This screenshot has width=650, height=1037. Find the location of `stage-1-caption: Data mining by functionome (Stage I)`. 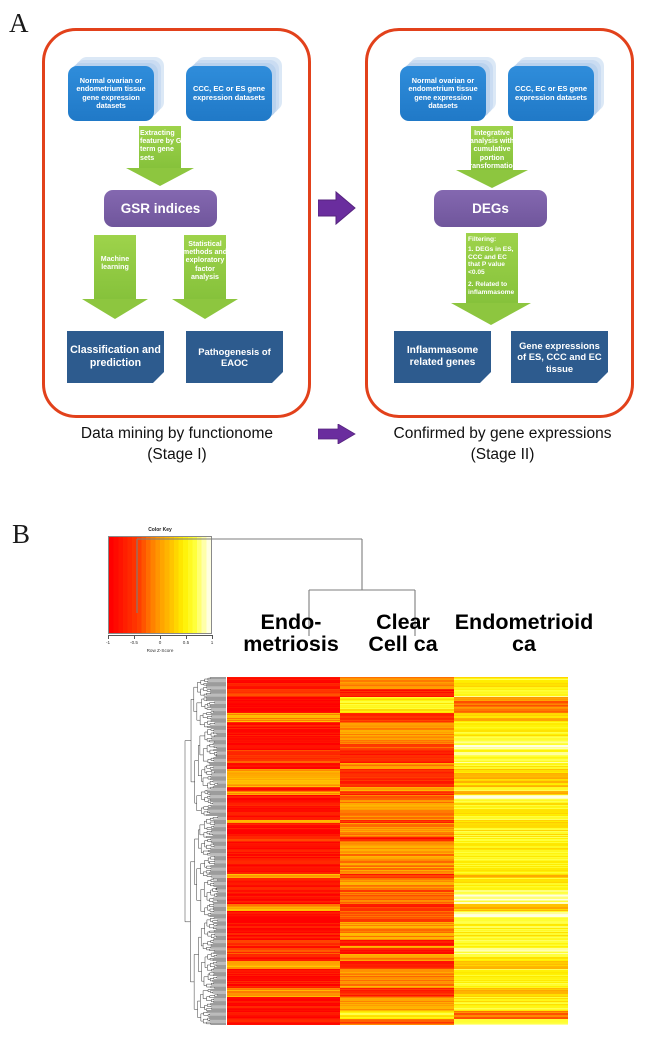

stage-1-caption: Data mining by functionome (Stage I) is located at coordinates (177, 445).